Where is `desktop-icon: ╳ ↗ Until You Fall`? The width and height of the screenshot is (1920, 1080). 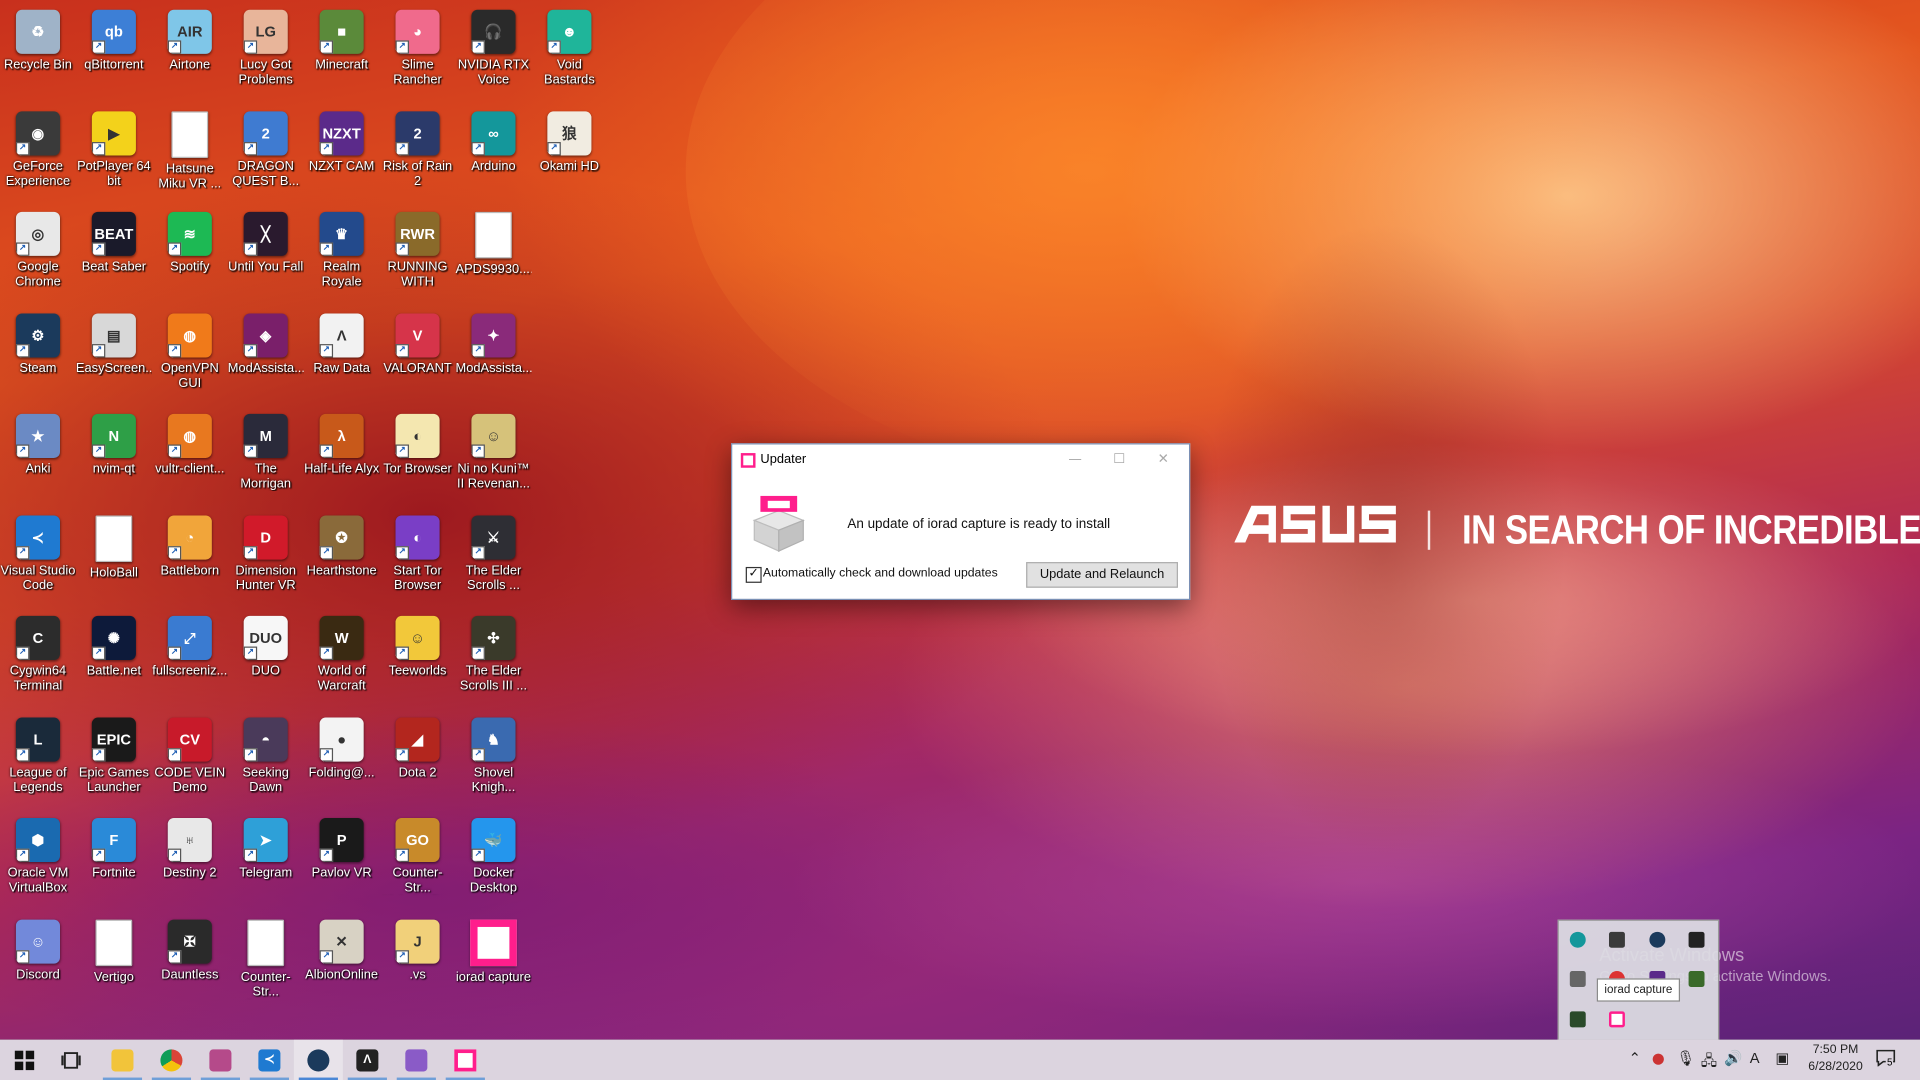
desktop-icon: ╳ ↗ Until You Fall is located at coordinates (266, 240).